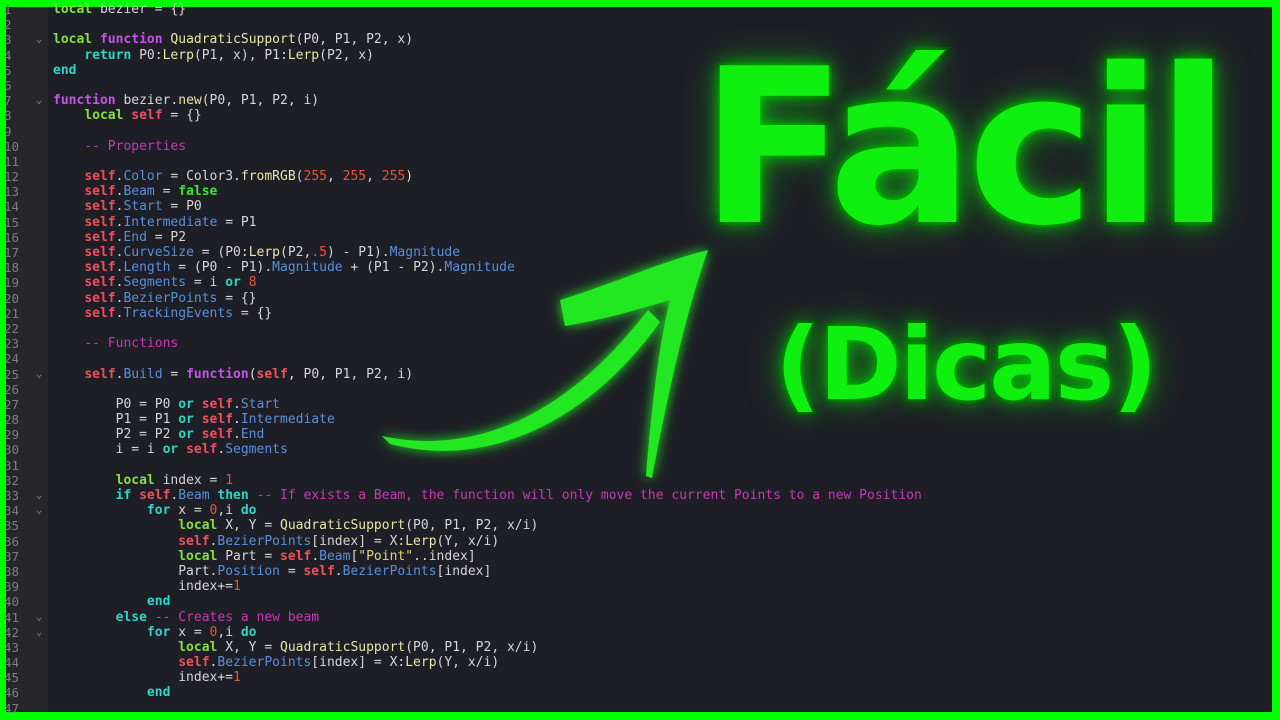 The image size is (1280, 720). I want to click on thumbnail-subtitle: (Dicas), so click(966, 364).